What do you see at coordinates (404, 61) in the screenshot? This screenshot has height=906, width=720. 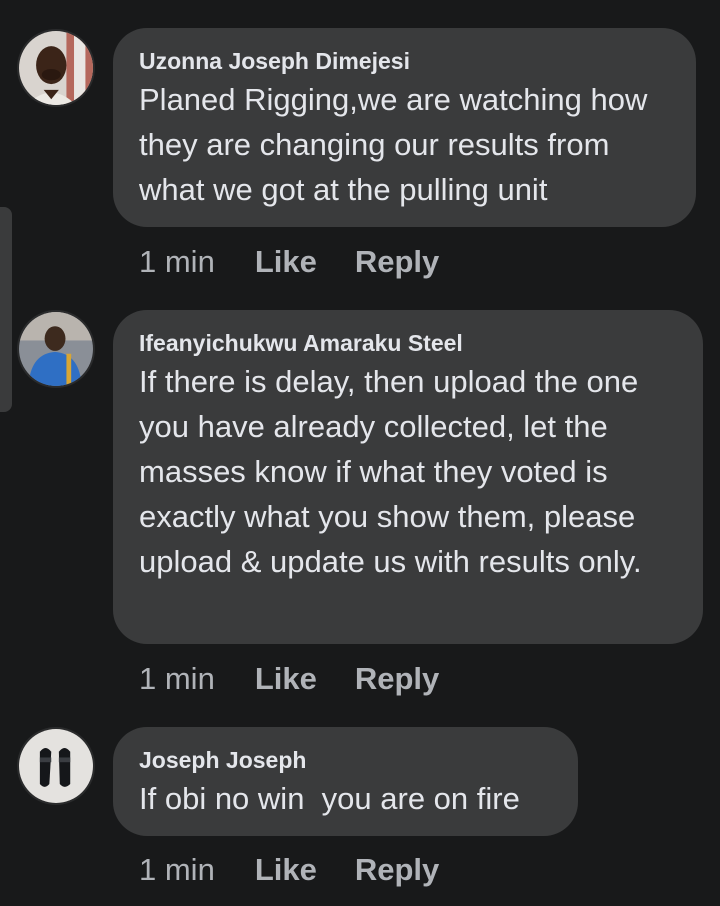 I see `comment-author: Uzonna Joseph Dimejesi` at bounding box center [404, 61].